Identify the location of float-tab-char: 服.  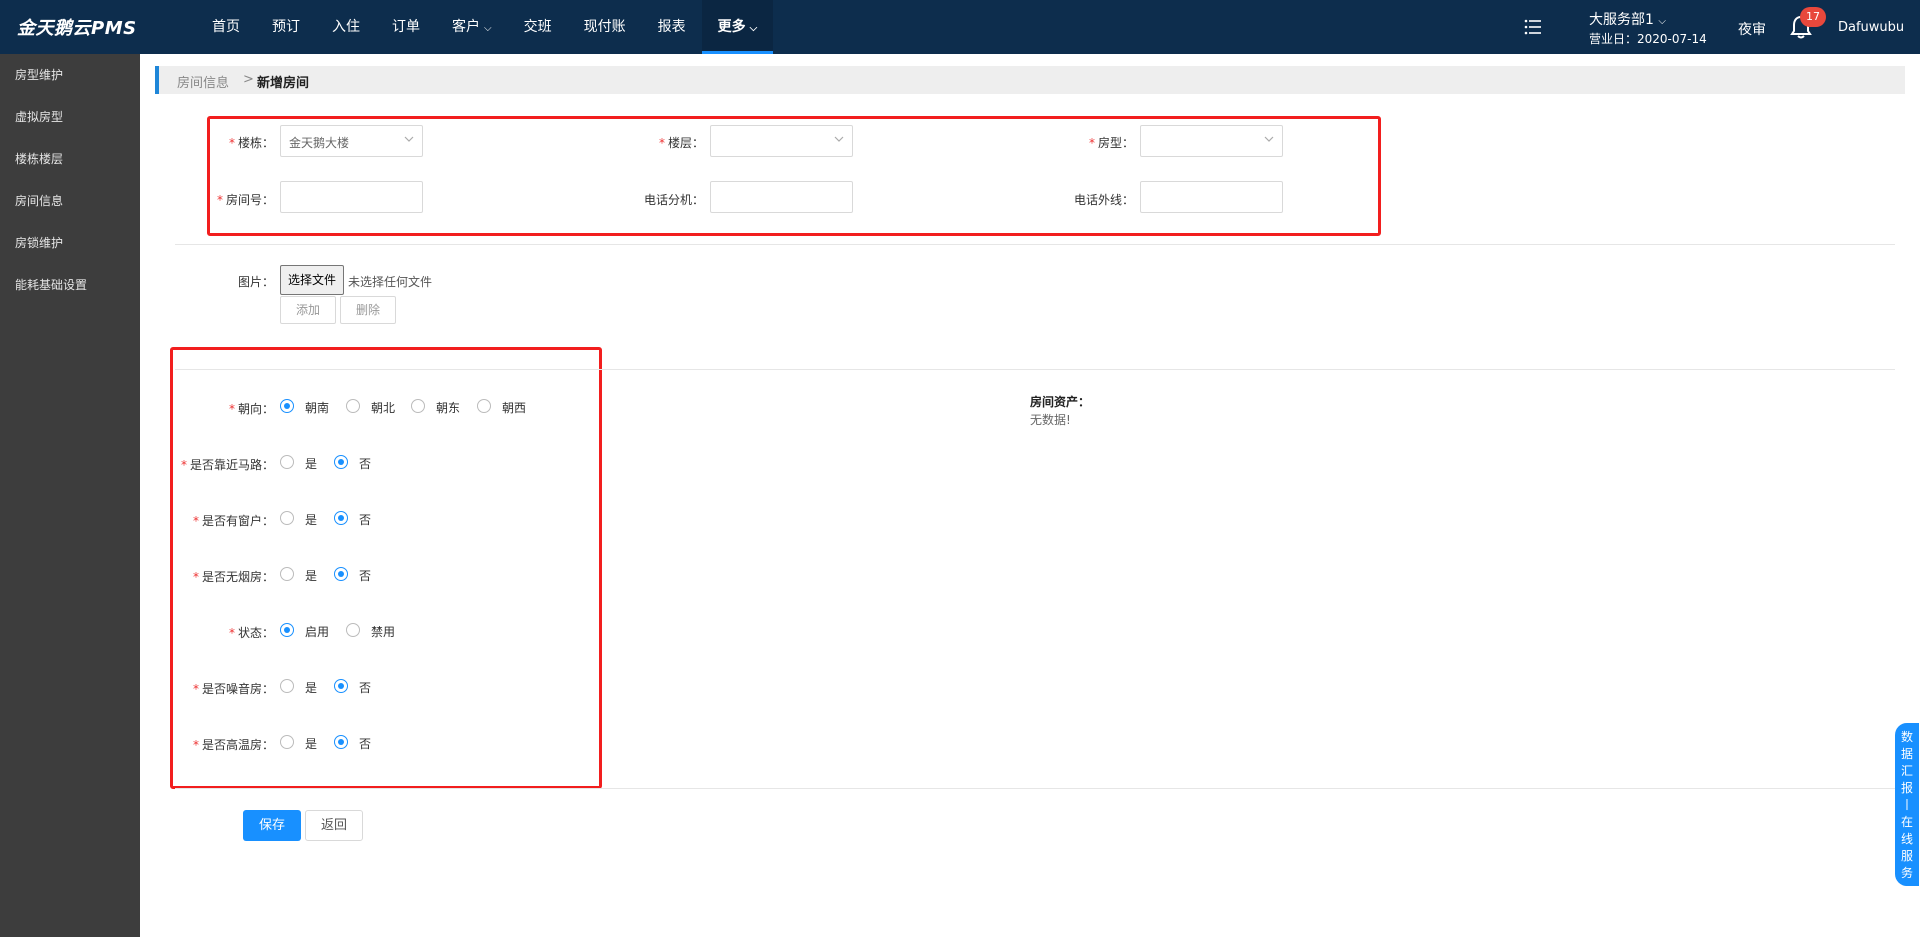
(1906, 856).